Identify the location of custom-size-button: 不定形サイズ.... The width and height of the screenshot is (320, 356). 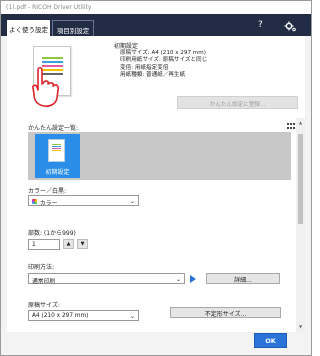
(225, 312).